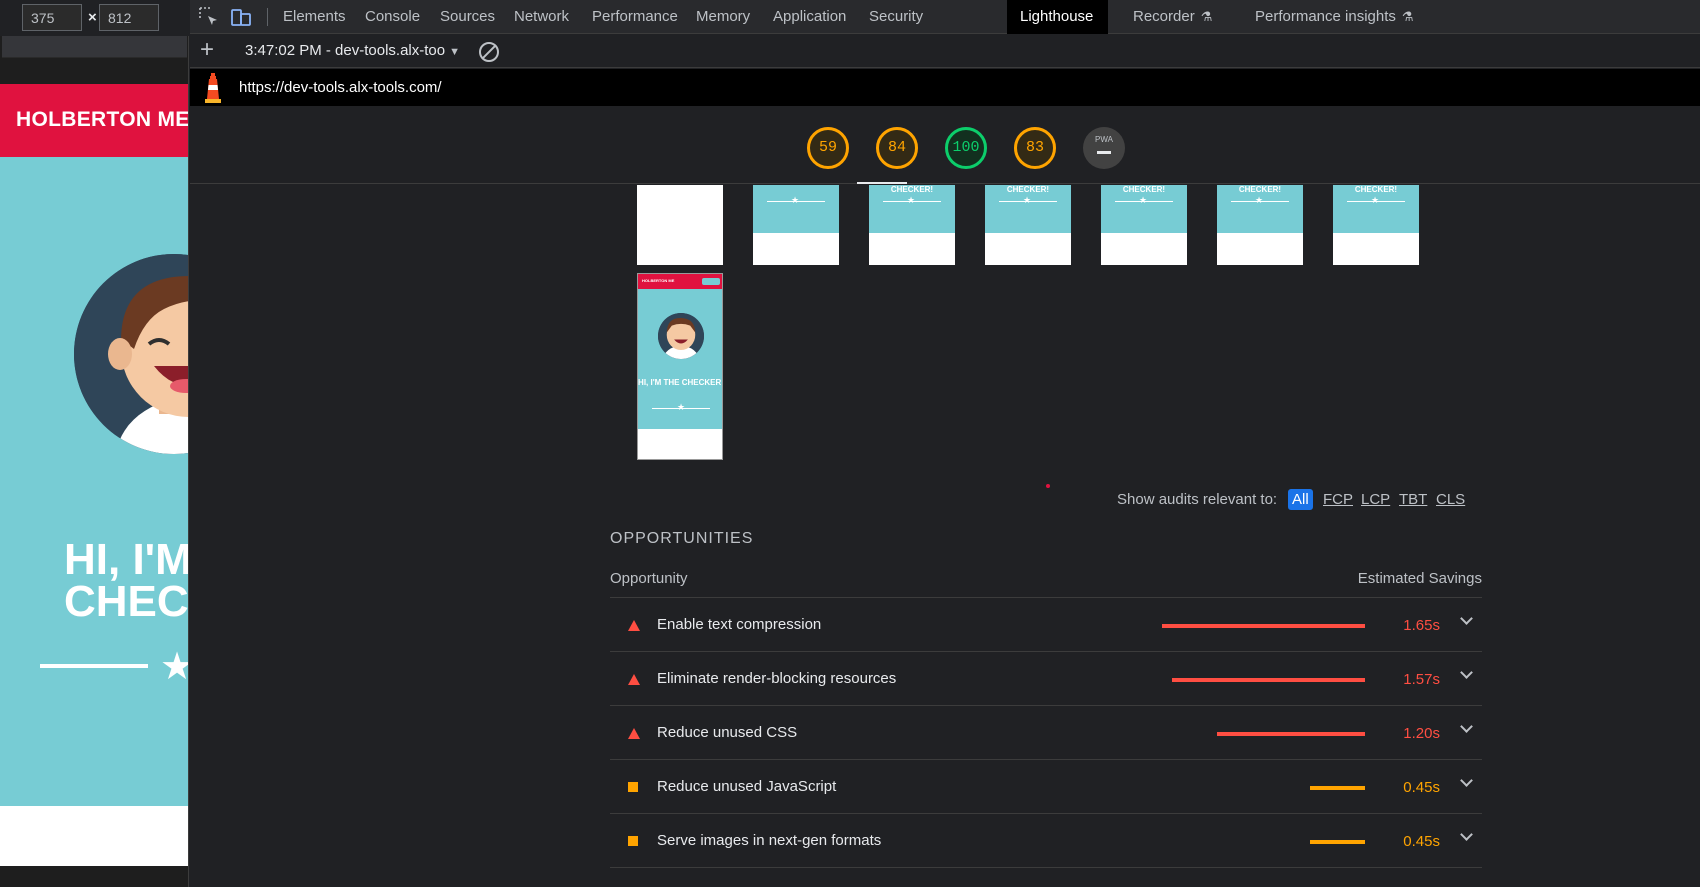 The image size is (1700, 887). I want to click on tab-performance-insights: Performance insights ⚗, so click(1334, 17).